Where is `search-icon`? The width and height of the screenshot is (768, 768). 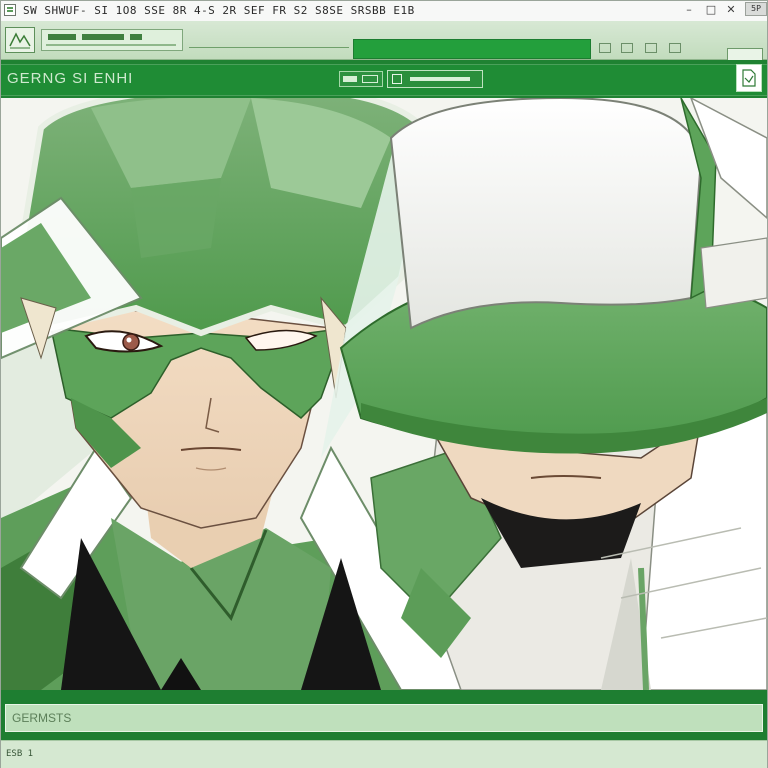
search-icon is located at coordinates (397, 79).